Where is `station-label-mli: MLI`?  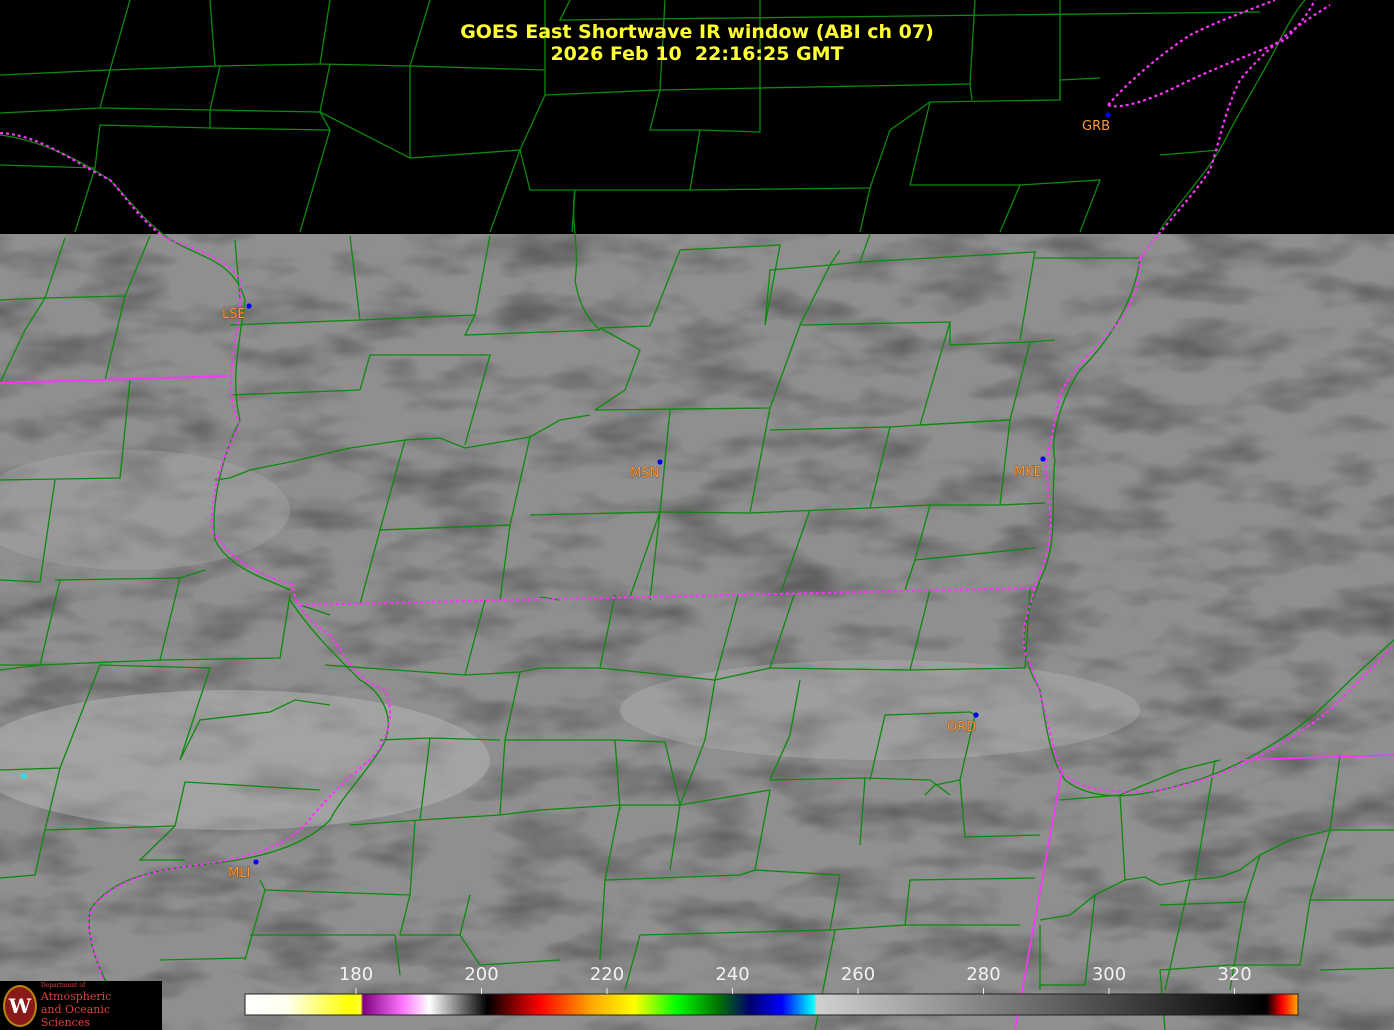
station-label-mli: MLI is located at coordinates (239, 874).